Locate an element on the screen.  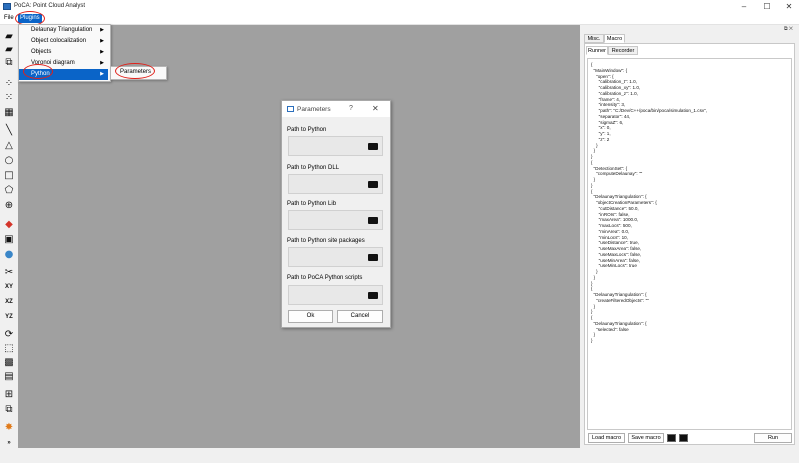
tab-runner: Runner is located at coordinates (597, 50).